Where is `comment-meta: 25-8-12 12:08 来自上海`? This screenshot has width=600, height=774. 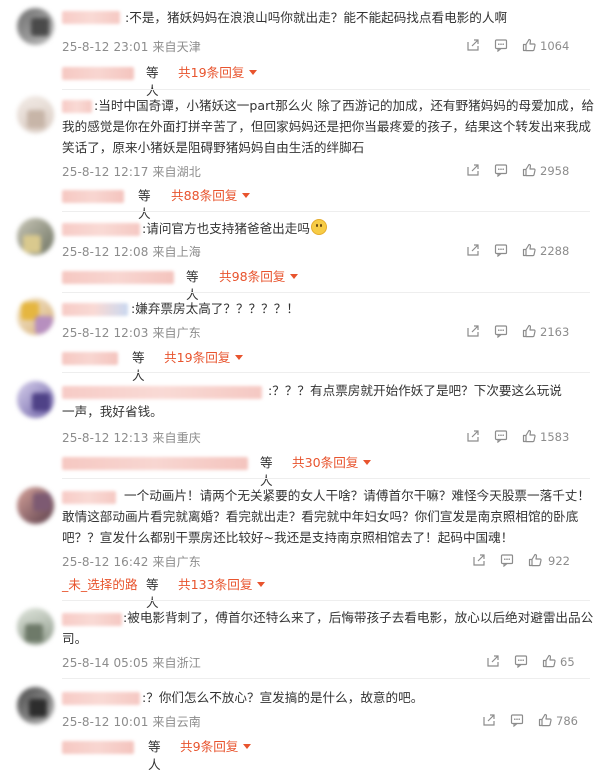
comment-meta: 25-8-12 12:08 来自上海 is located at coordinates (131, 251).